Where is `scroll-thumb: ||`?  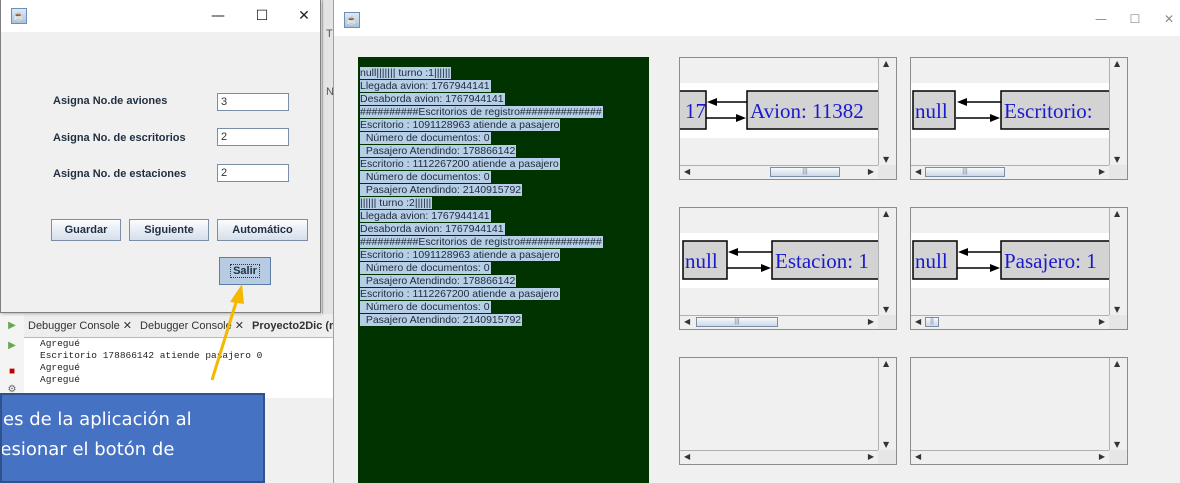
scroll-thumb: || is located at coordinates (932, 322).